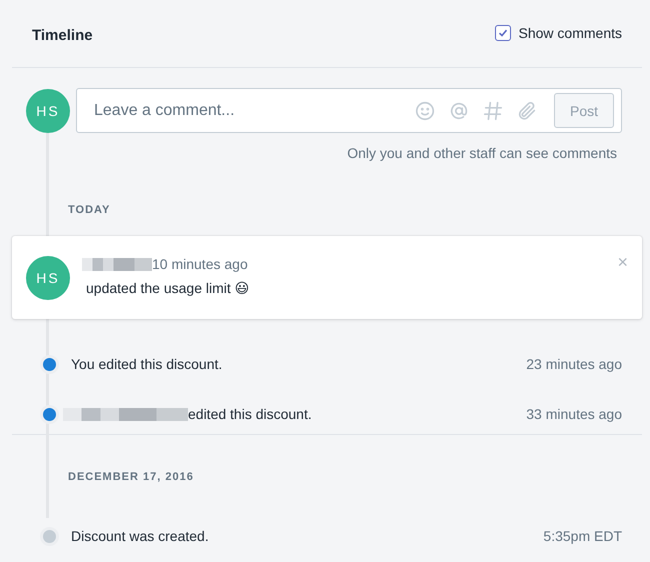  Describe the element at coordinates (622, 262) in the screenshot. I see `close-button: ×` at that location.